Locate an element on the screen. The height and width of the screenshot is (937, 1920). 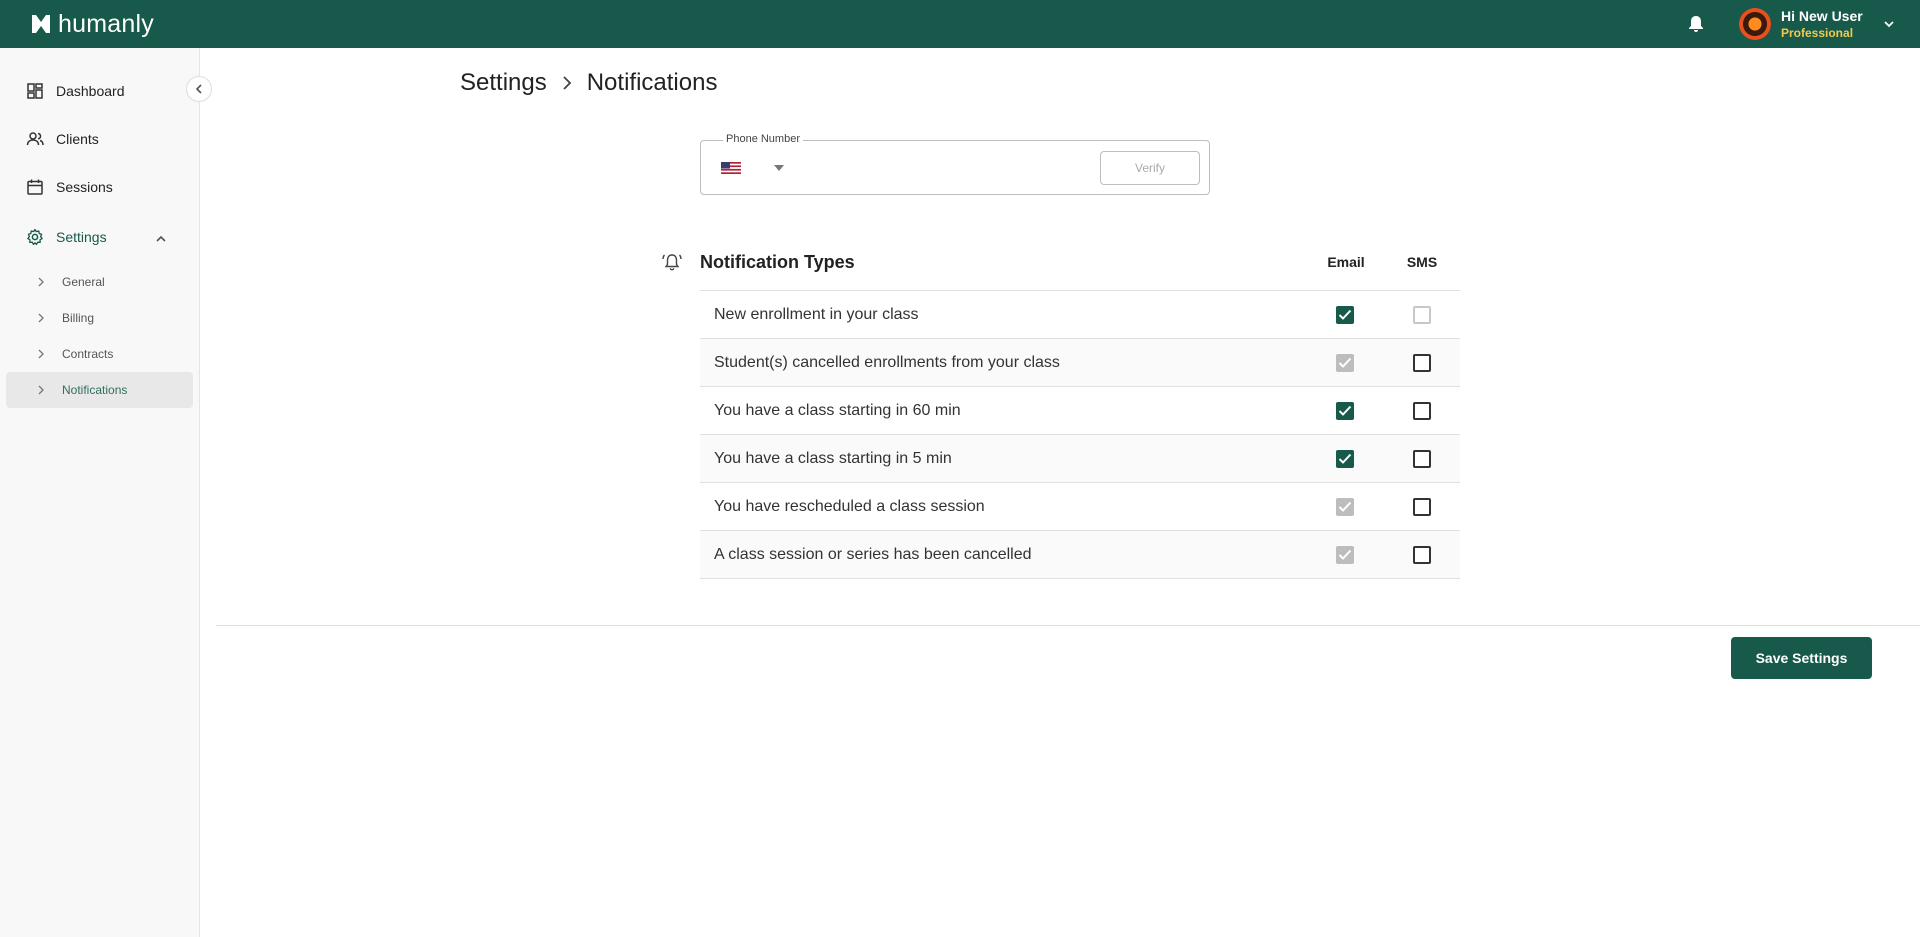
phone-number-field: Phone Number Verify is located at coordinates (955, 164).